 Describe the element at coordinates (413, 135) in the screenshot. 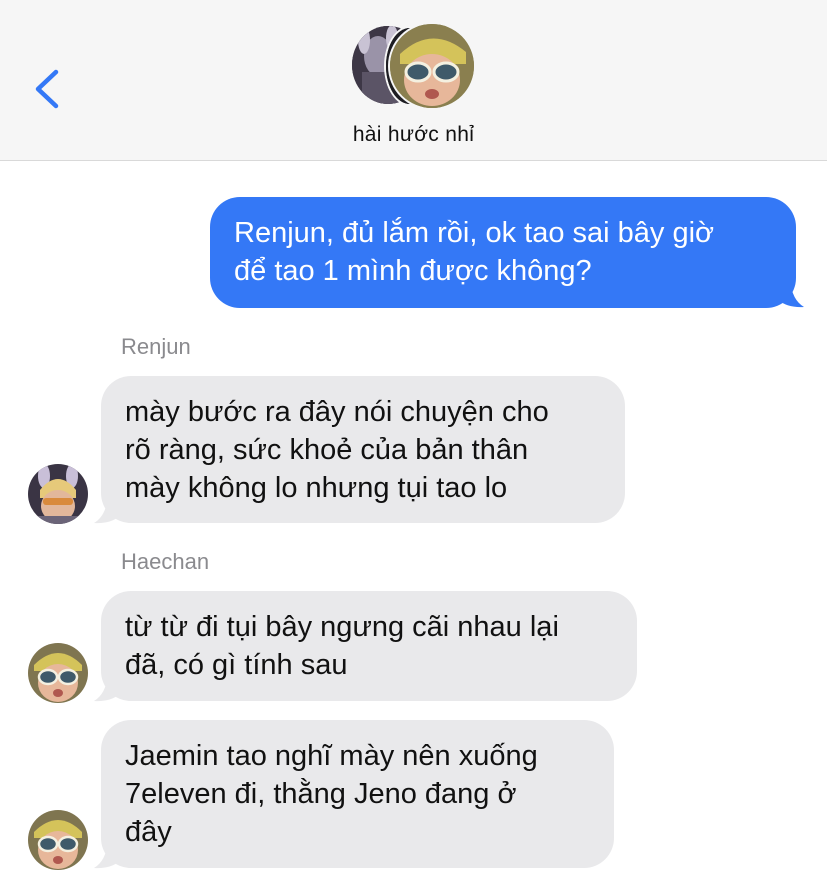

I see `conversation-title: hài hước nhỉ` at that location.